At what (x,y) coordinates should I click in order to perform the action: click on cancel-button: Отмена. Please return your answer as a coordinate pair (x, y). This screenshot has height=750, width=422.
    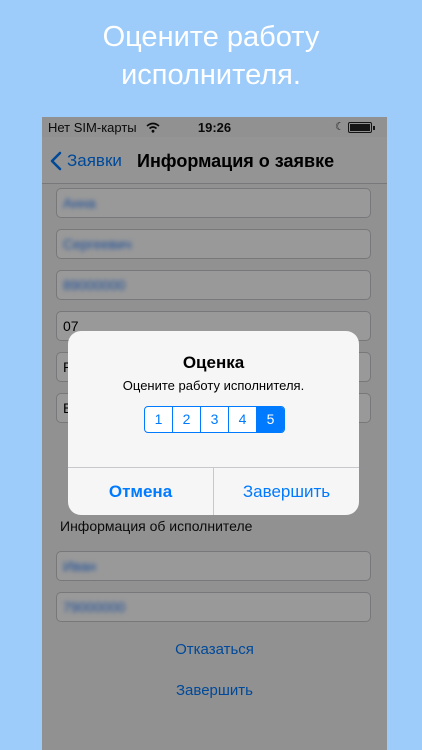
    Looking at the image, I should click on (141, 491).